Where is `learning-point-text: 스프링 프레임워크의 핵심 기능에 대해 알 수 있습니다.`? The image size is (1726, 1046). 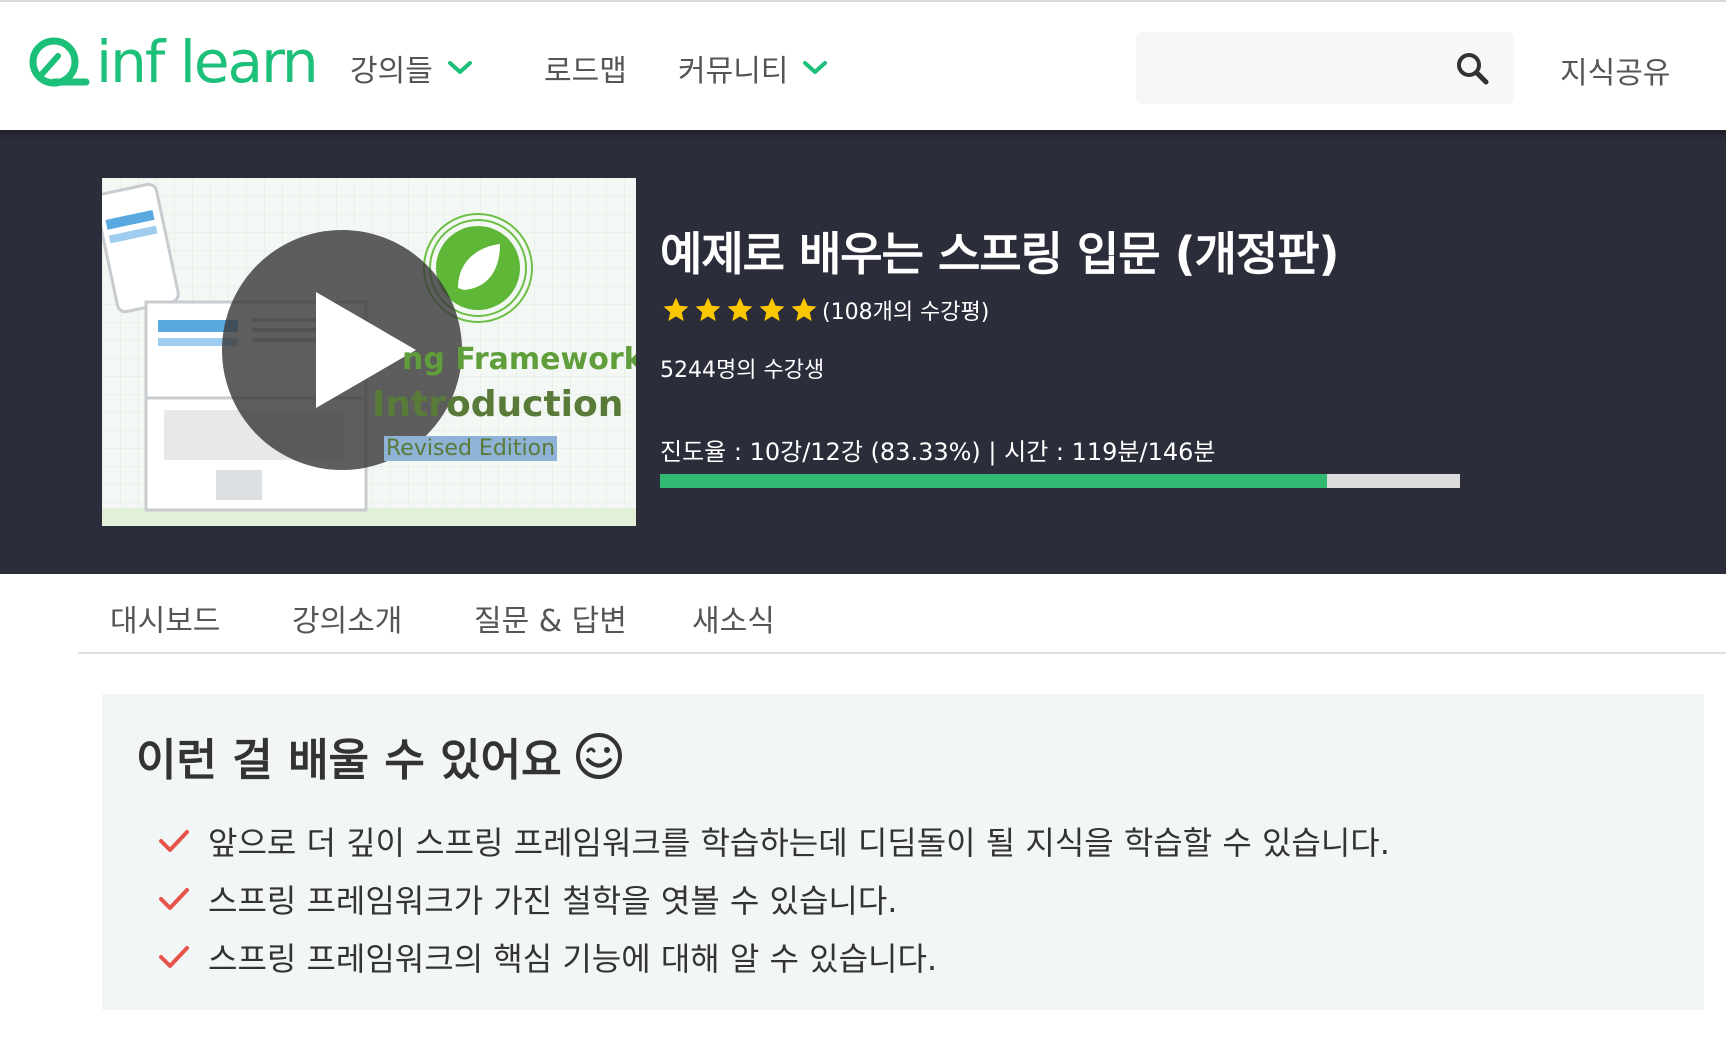 learning-point-text: 스프링 프레임워크의 핵심 기능에 대해 알 수 있습니다. is located at coordinates (573, 959).